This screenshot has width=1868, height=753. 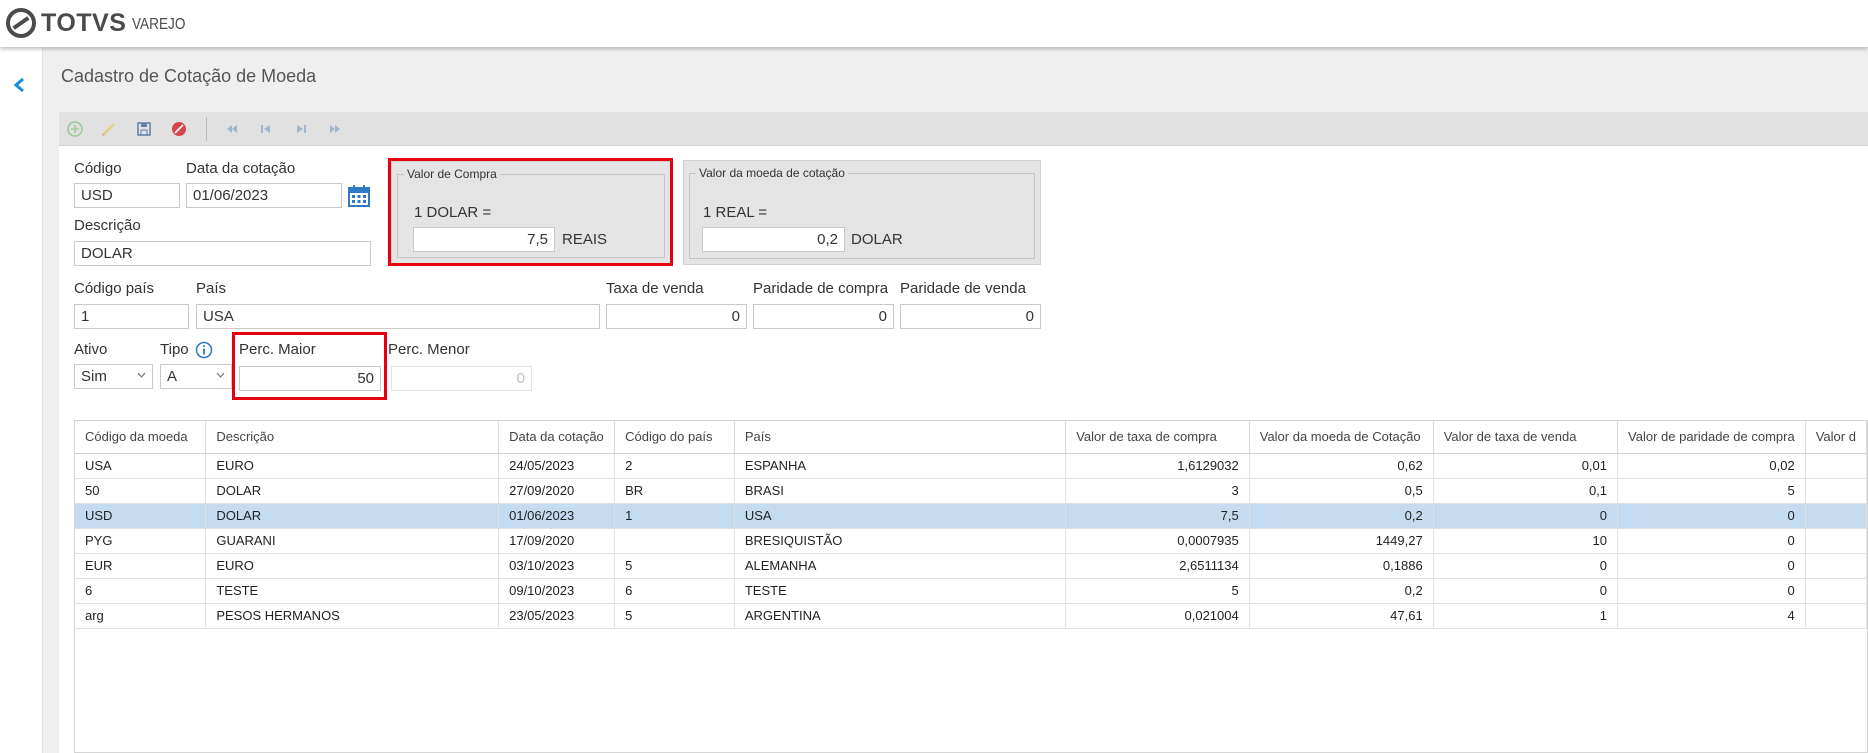 What do you see at coordinates (352, 466) in the screenshot?
I see `table-cell: EURO` at bounding box center [352, 466].